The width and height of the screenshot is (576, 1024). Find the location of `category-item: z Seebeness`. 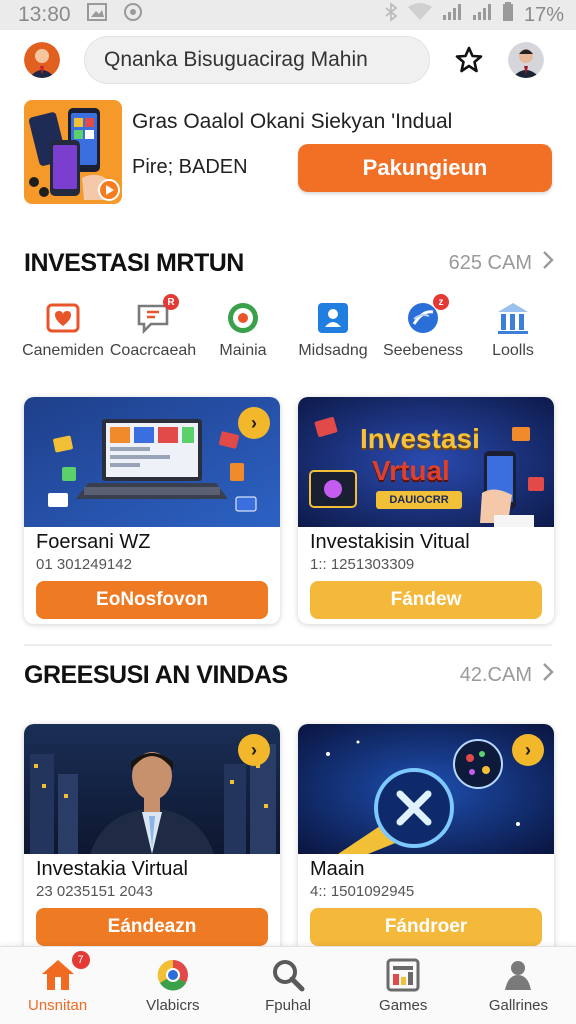

category-item: z Seebeness is located at coordinates (423, 332).